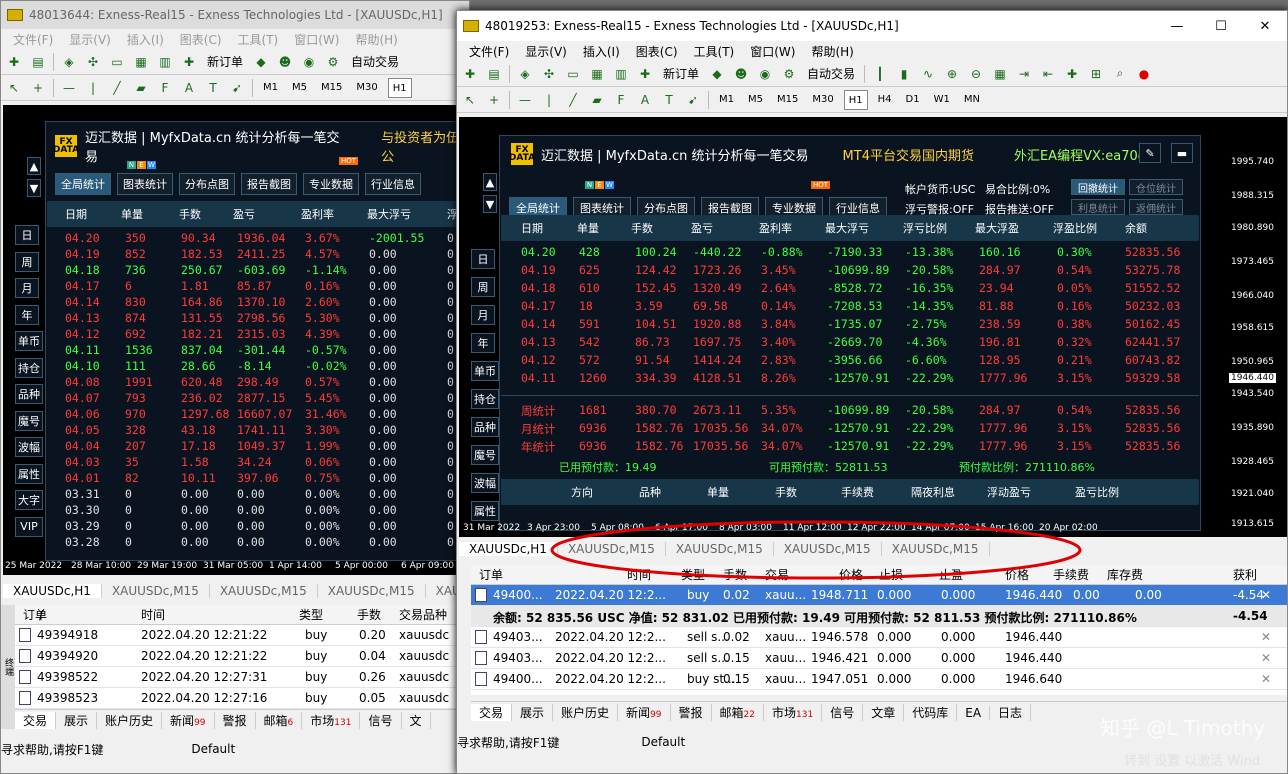 The image size is (1288, 774). I want to click on channel-icon: ▰, so click(141, 88).